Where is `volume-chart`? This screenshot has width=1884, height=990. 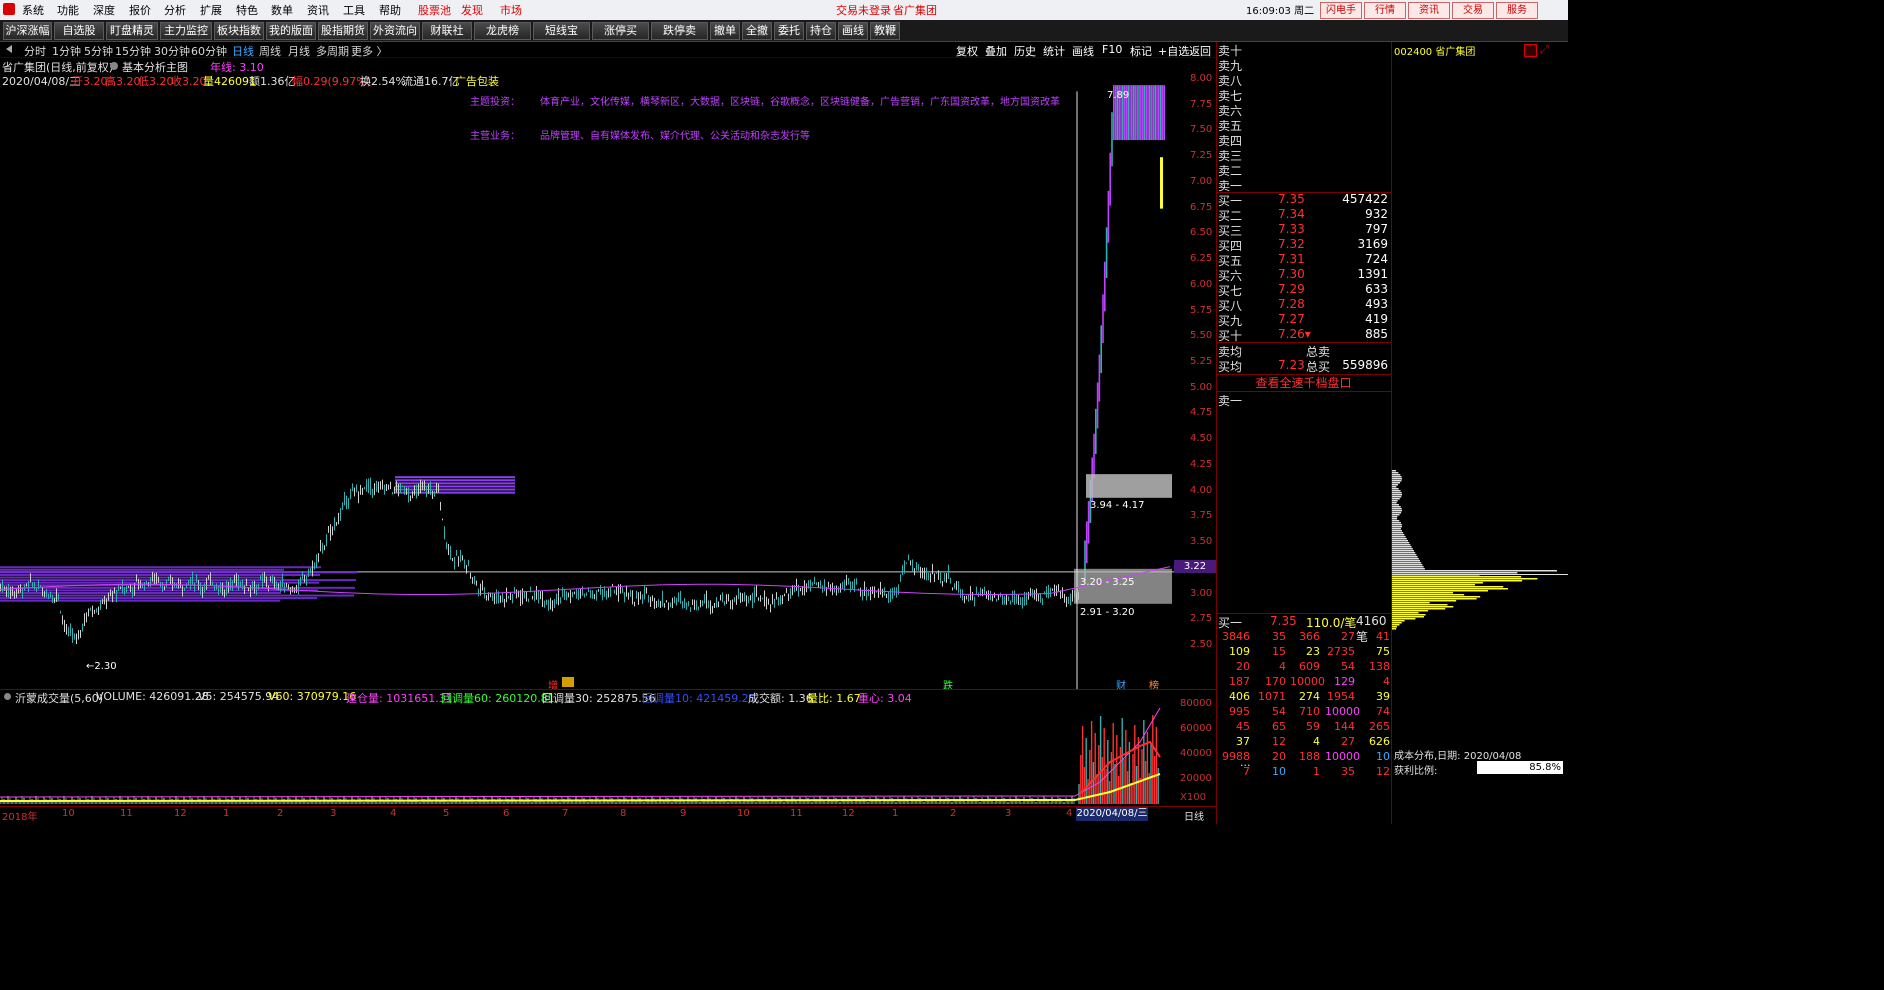 volume-chart is located at coordinates (608, 754).